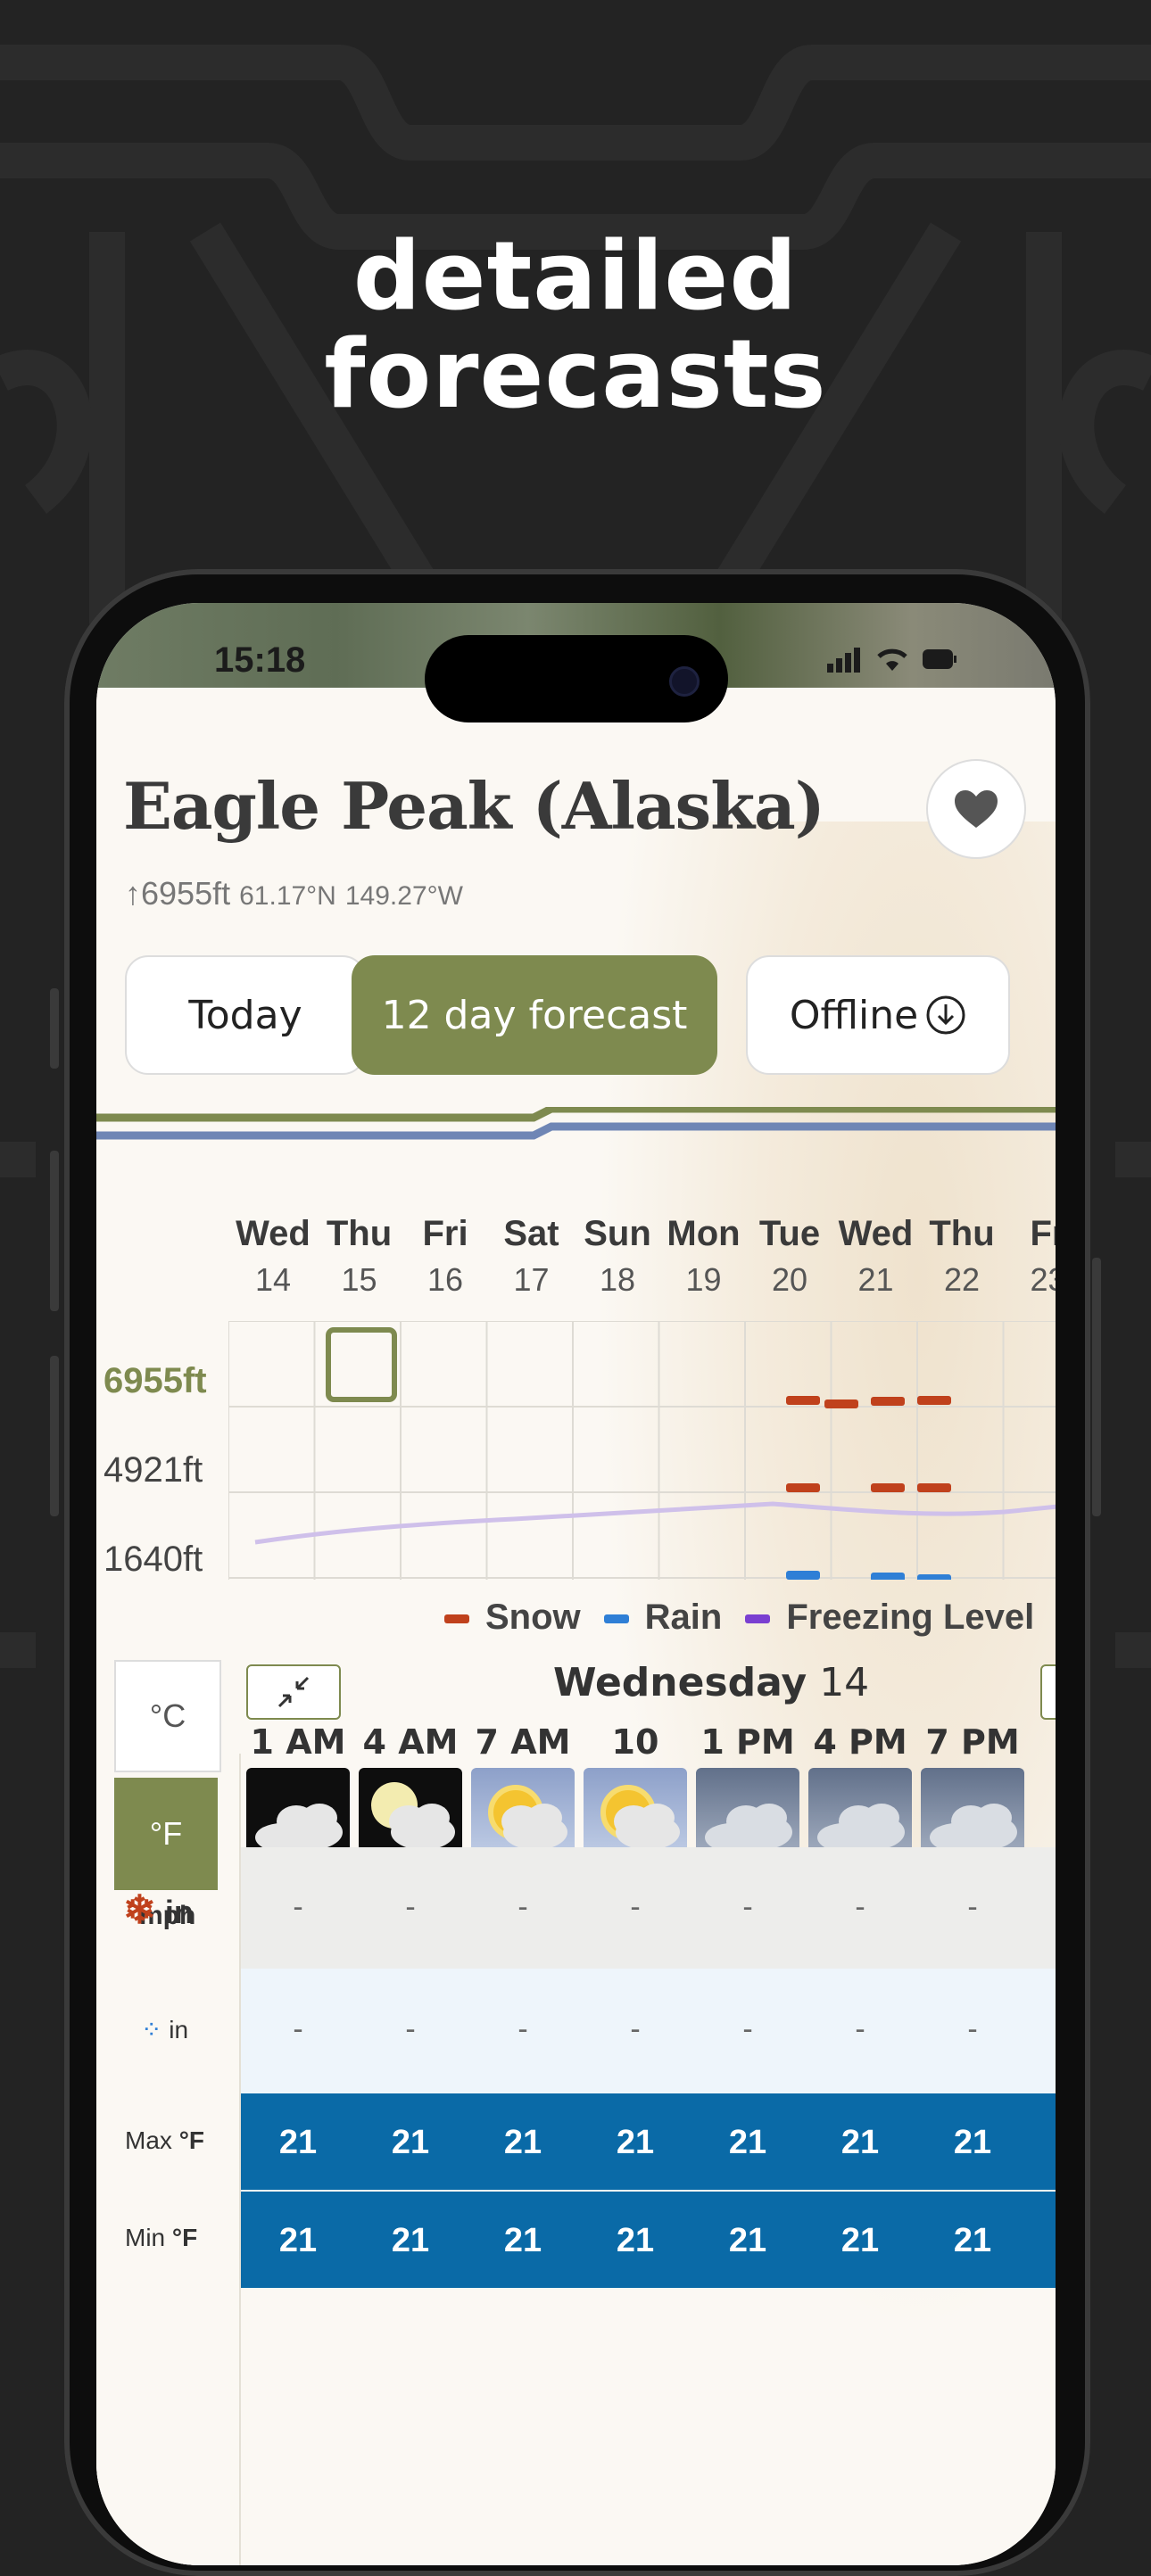 The height and width of the screenshot is (2576, 1151). I want to click on location-lon: 149.27°W, so click(403, 896).